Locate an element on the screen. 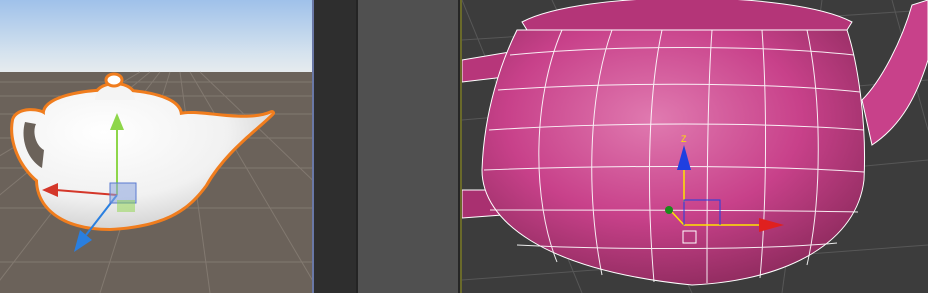  y-axis-handle is located at coordinates (669, 210).